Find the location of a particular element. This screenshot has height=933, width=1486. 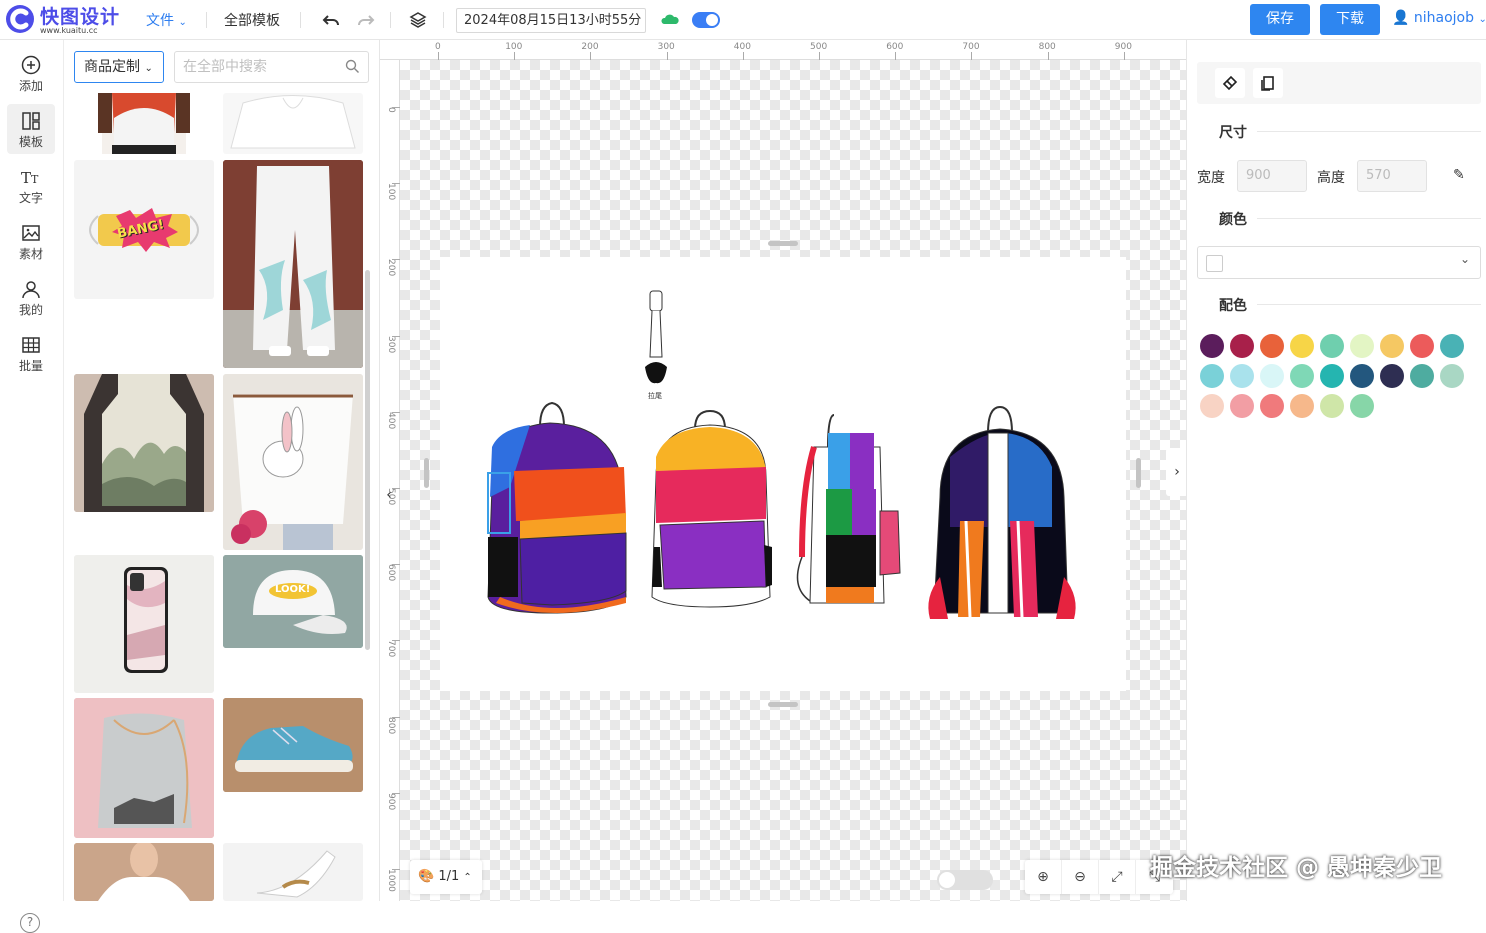

template-thumb-tshirt is located at coordinates (144, 123).